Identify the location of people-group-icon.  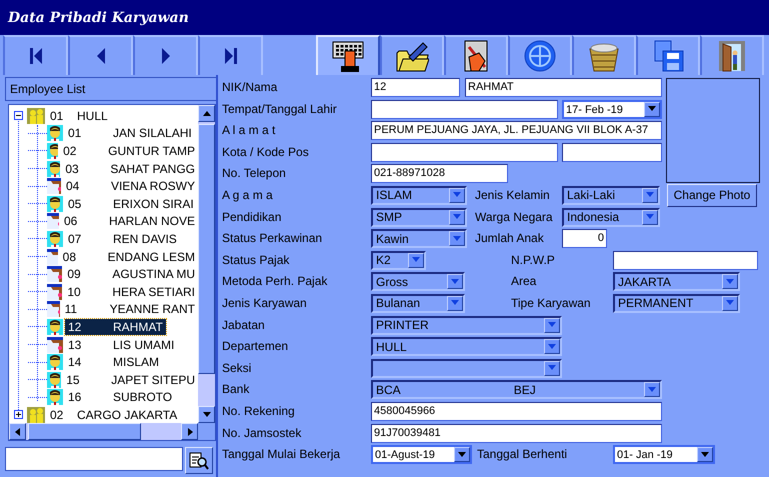
(36, 116).